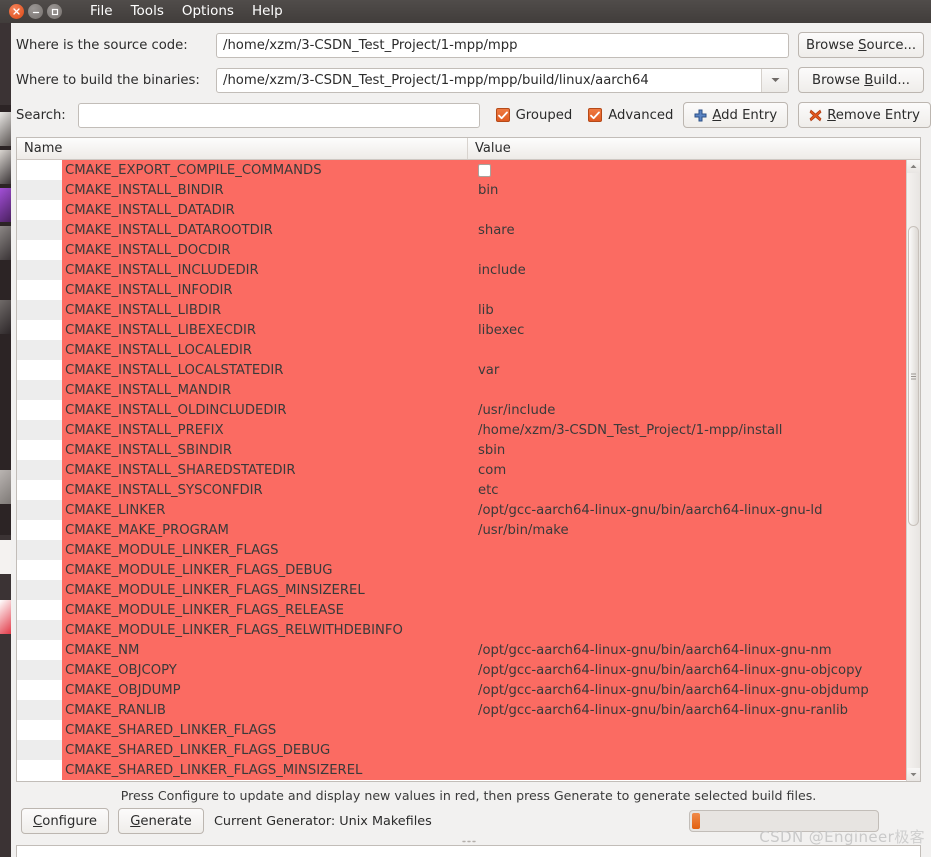 This screenshot has height=857, width=931. I want to click on table-row: CMAKE_INSTALL_INCLUDEDIR include, so click(461, 270).